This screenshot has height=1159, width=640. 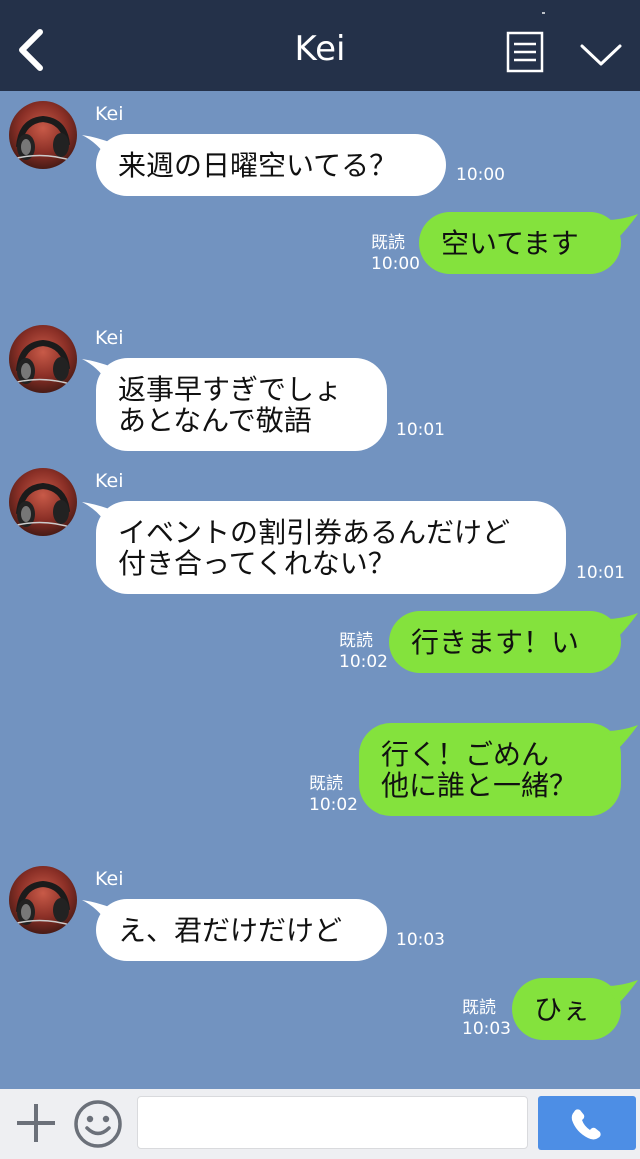 I want to click on message-bubble-incoming: 来週の日曜空いてる？, so click(x=271, y=165).